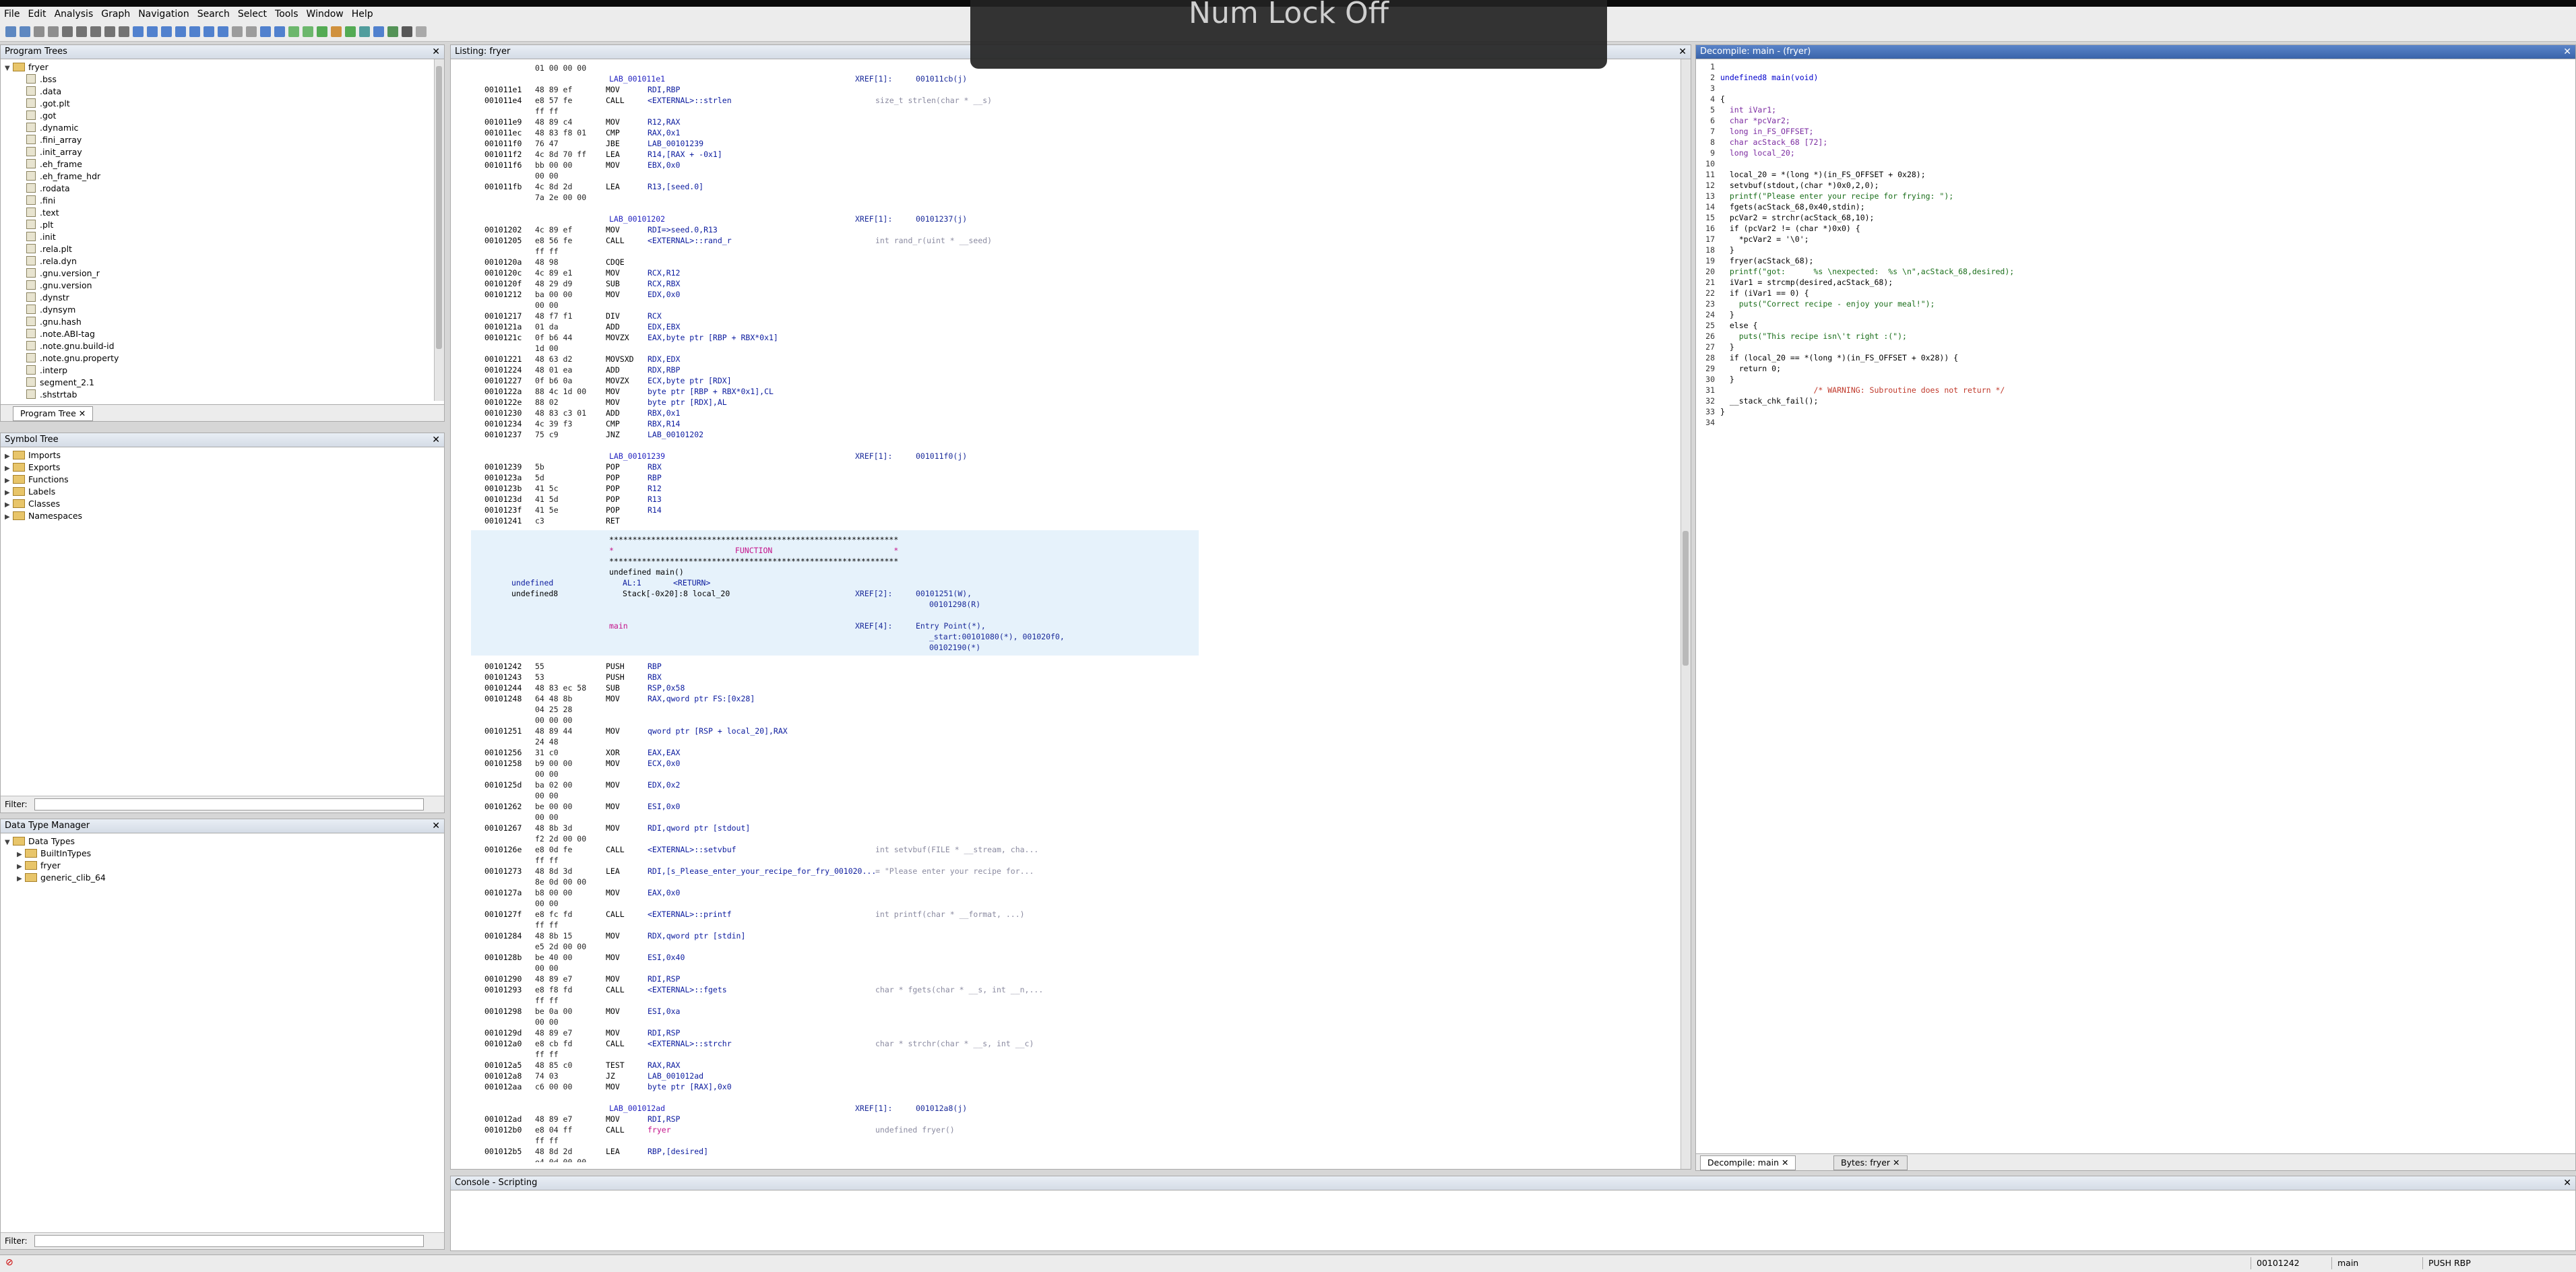 The height and width of the screenshot is (1272, 2576). I want to click on operands: byte ptr [RDX],AL, so click(687, 402).